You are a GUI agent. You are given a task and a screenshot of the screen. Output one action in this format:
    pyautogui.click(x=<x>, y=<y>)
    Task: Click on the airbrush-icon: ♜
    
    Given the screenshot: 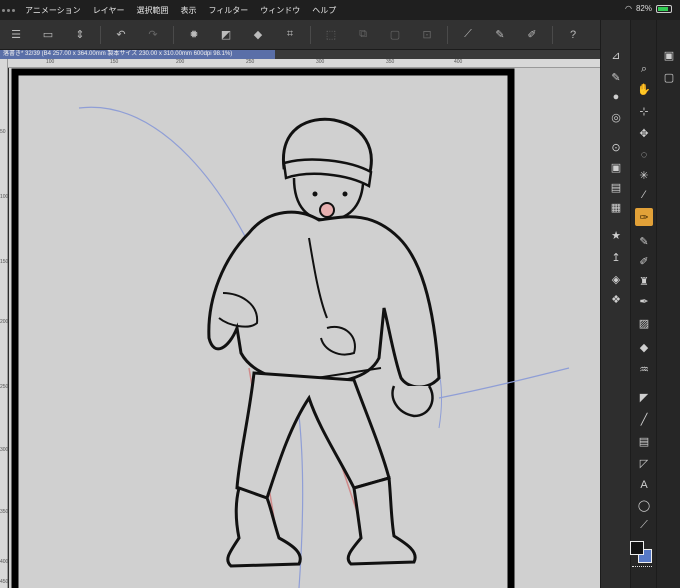 What is the action you would take?
    pyautogui.click(x=644, y=281)
    